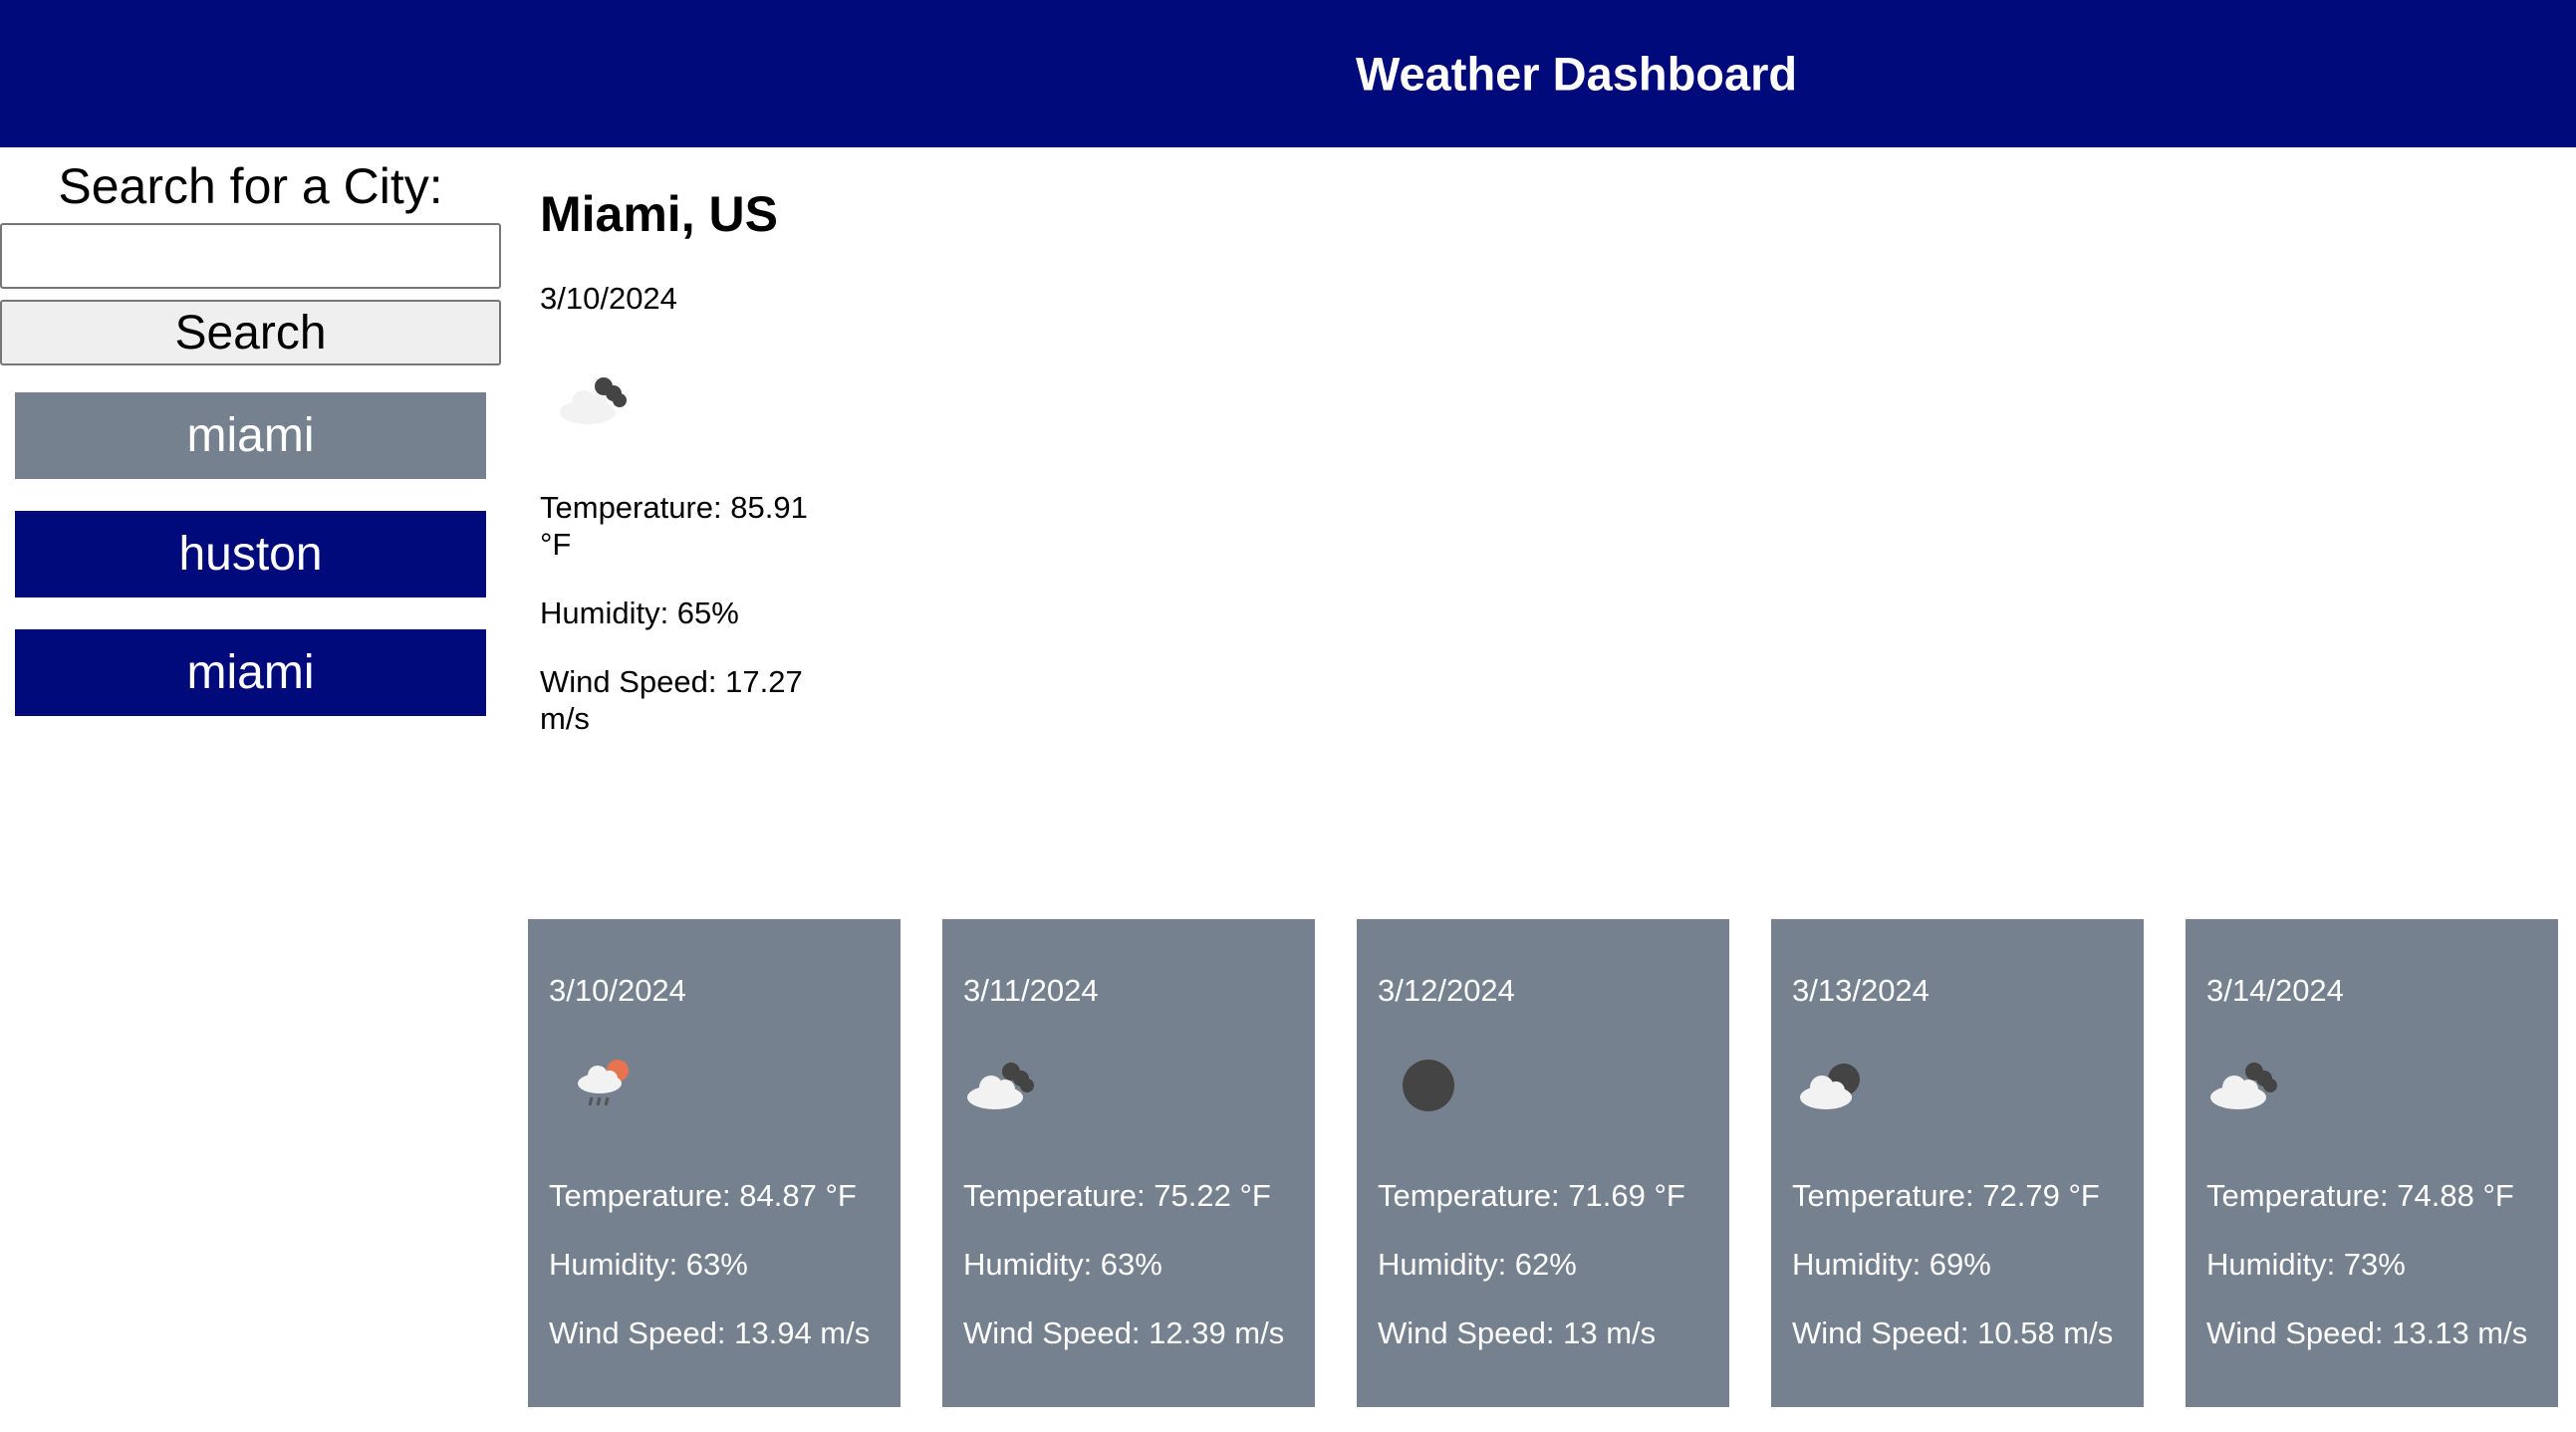  Describe the element at coordinates (2306, 1264) in the screenshot. I see `forecast-humidity: Humidity: 73%` at that location.